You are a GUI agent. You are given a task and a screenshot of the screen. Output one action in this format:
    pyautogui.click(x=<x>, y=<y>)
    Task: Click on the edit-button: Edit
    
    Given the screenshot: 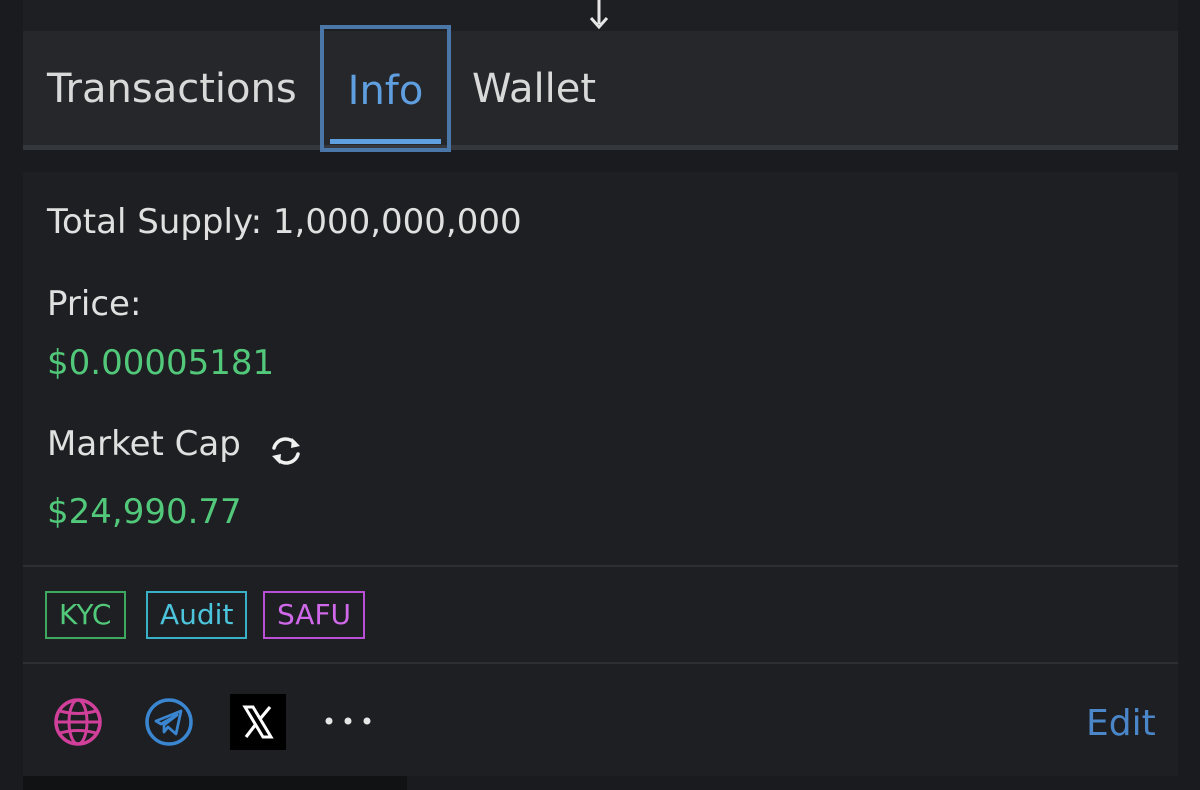 What is the action you would take?
    pyautogui.click(x=1121, y=724)
    